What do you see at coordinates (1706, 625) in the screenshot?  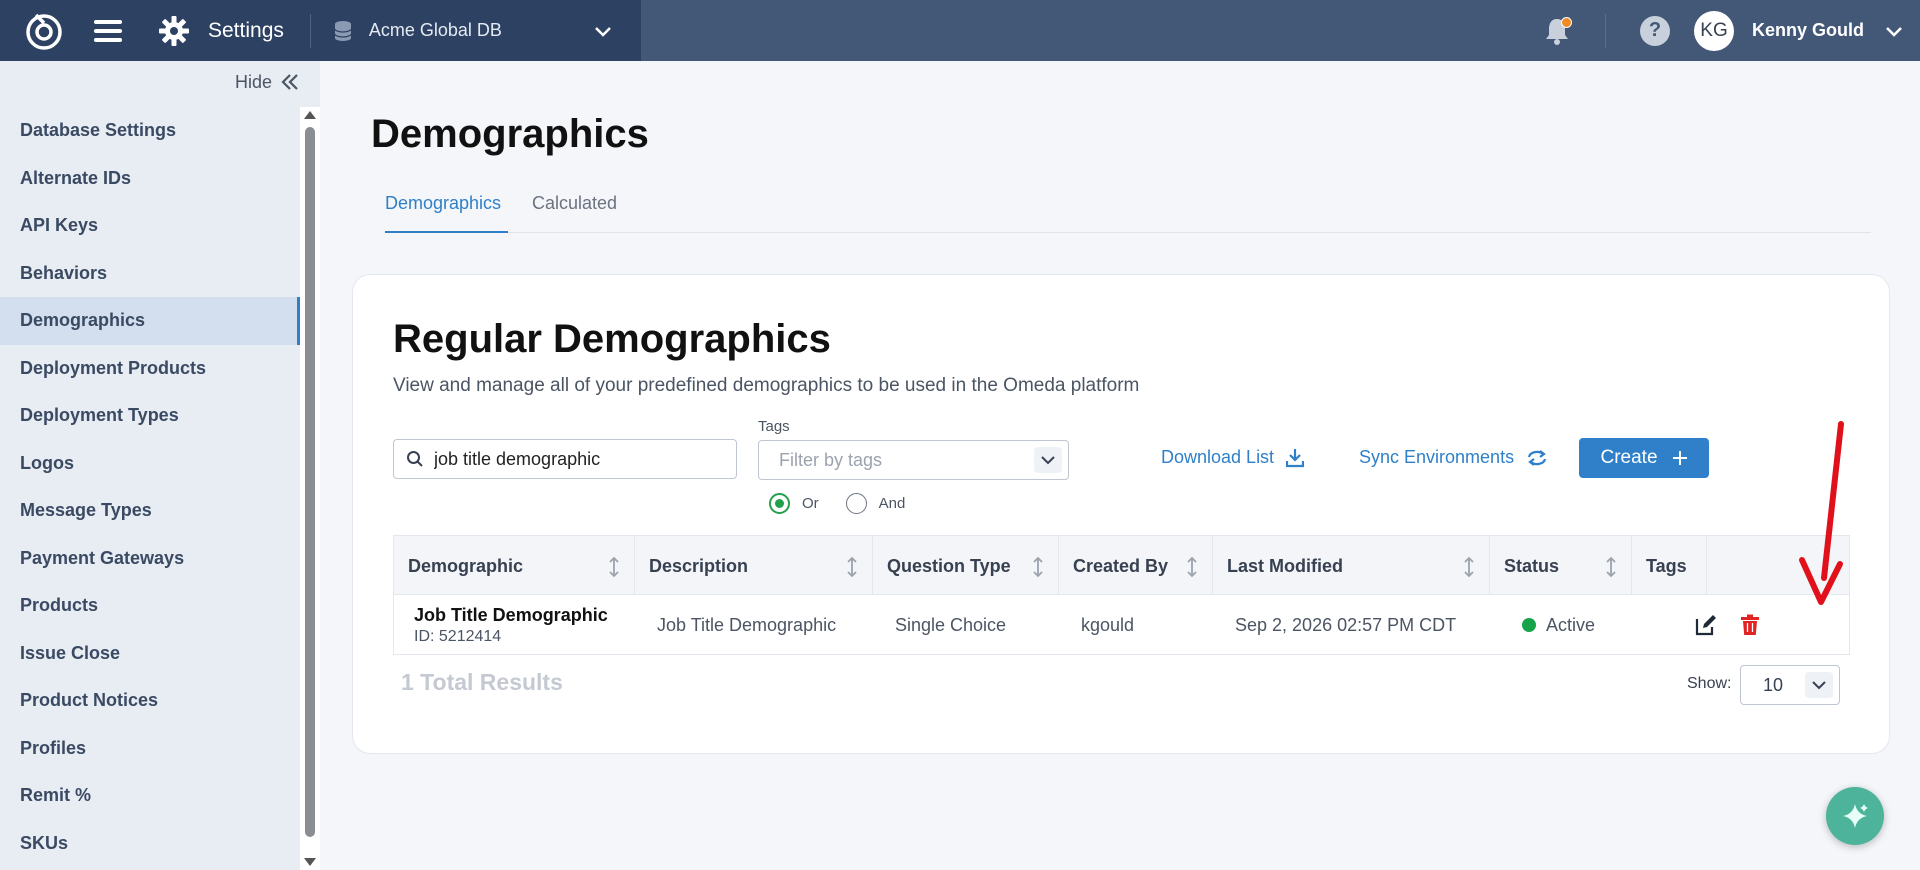 I see `edit-icon` at bounding box center [1706, 625].